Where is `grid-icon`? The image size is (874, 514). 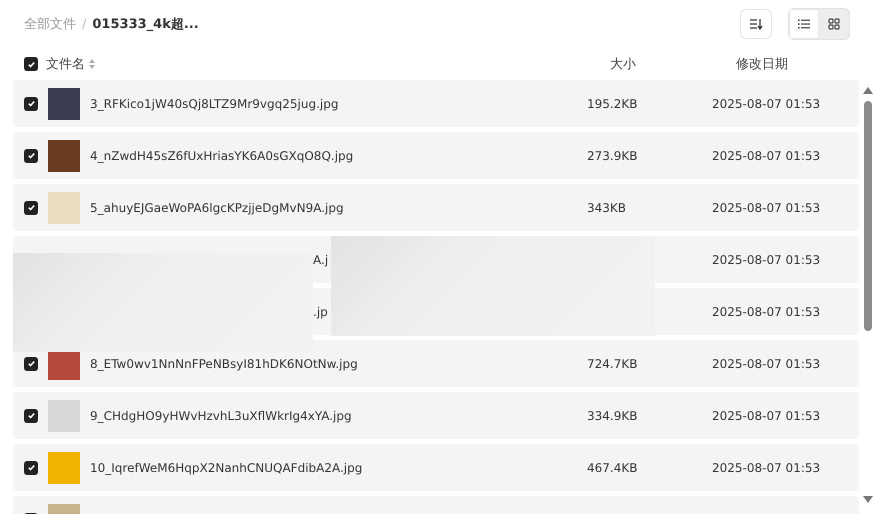 grid-icon is located at coordinates (834, 24).